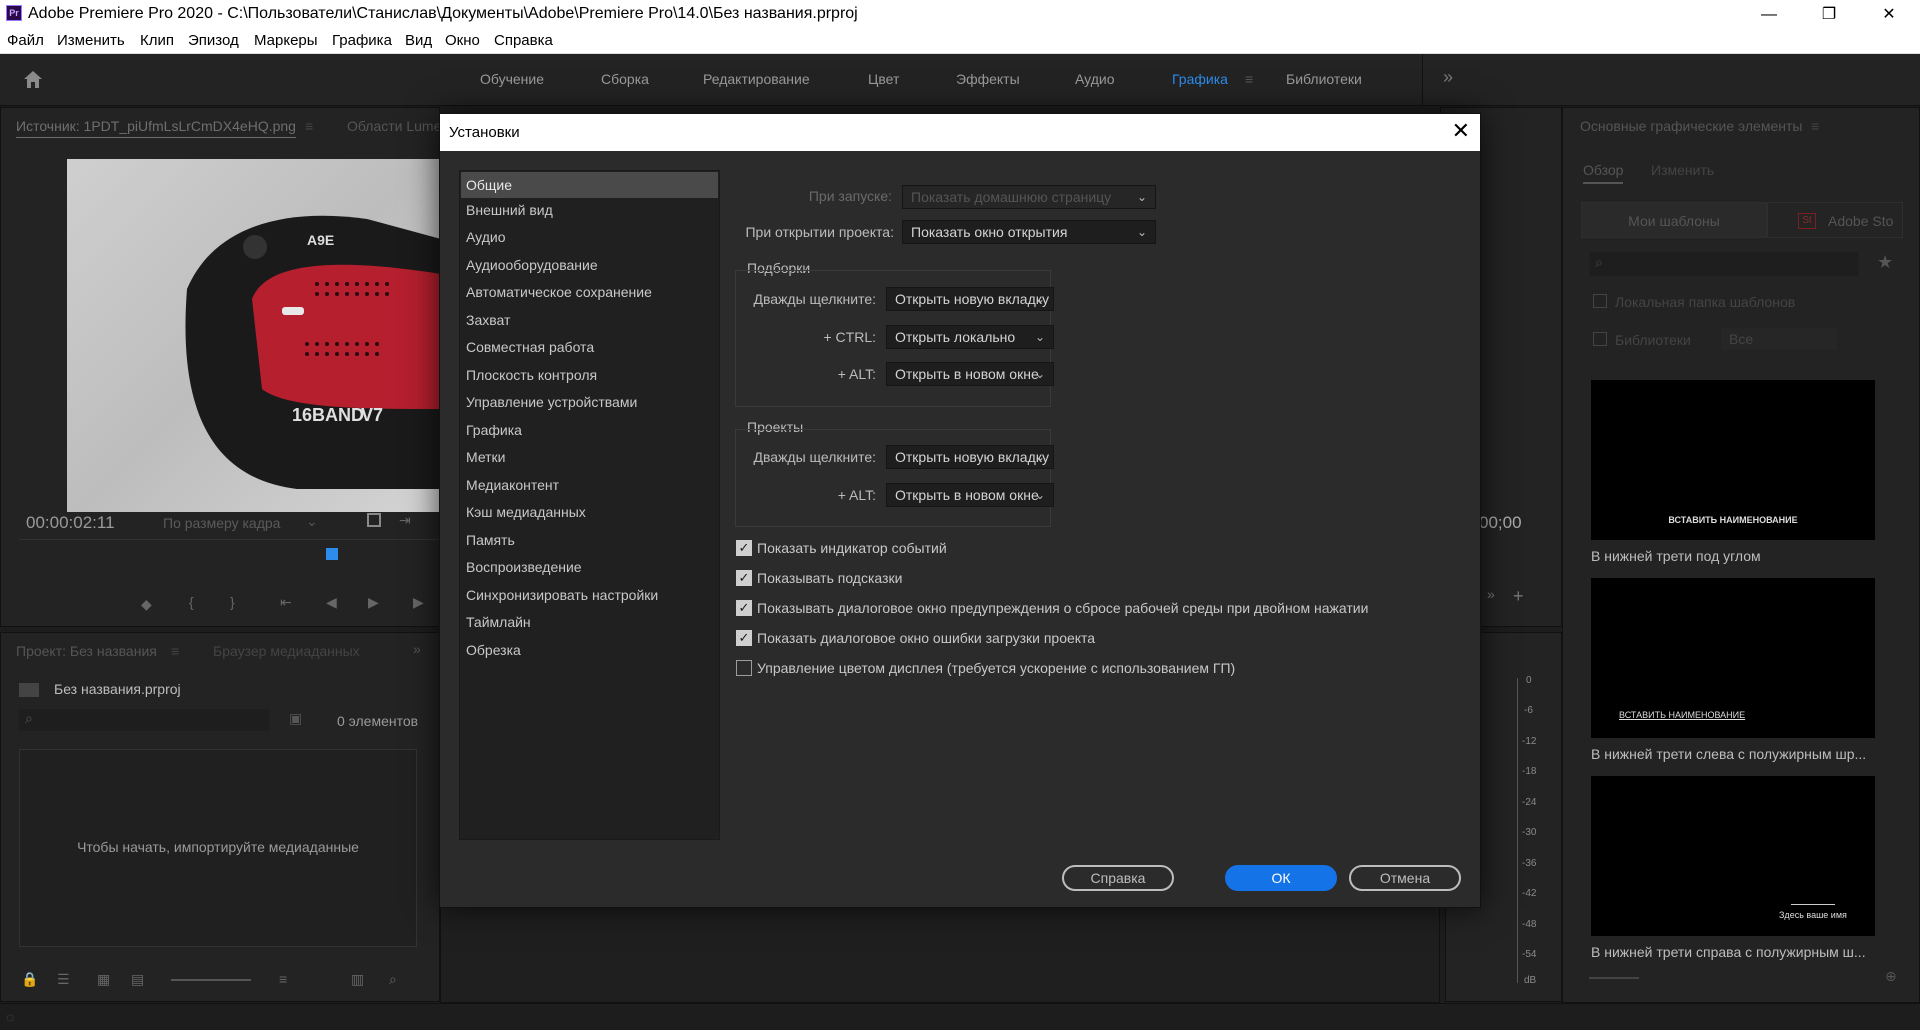 The image size is (1920, 1030). What do you see at coordinates (1095, 79) in the screenshot?
I see `workspace-tab-audio: Аудио` at bounding box center [1095, 79].